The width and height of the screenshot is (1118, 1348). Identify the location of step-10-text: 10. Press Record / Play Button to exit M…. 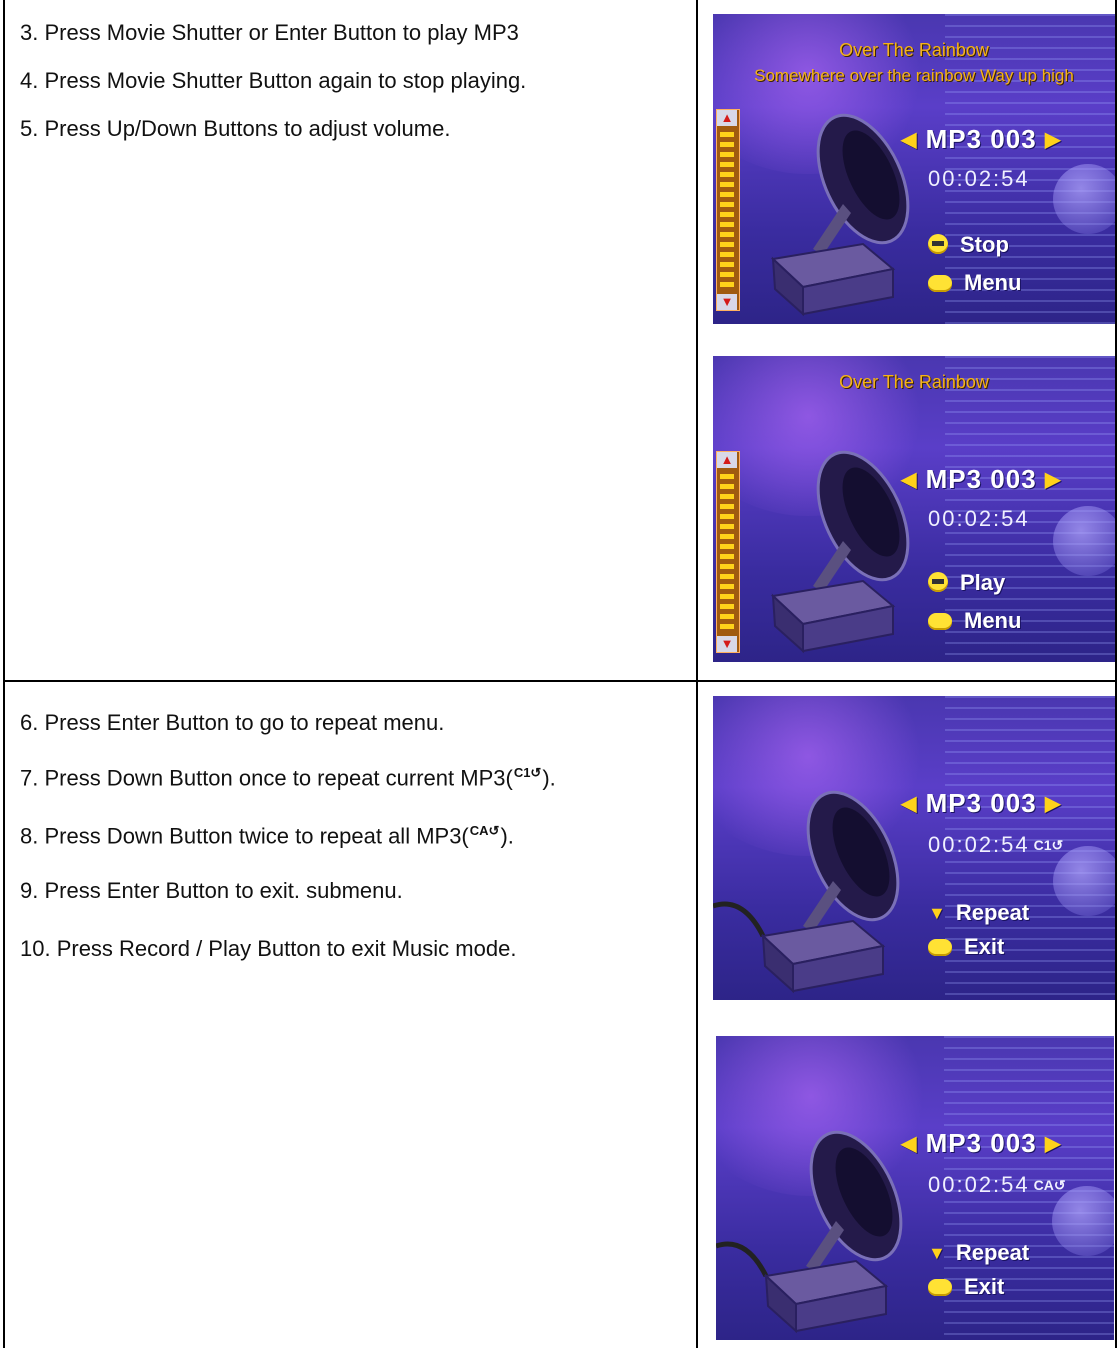
(268, 948).